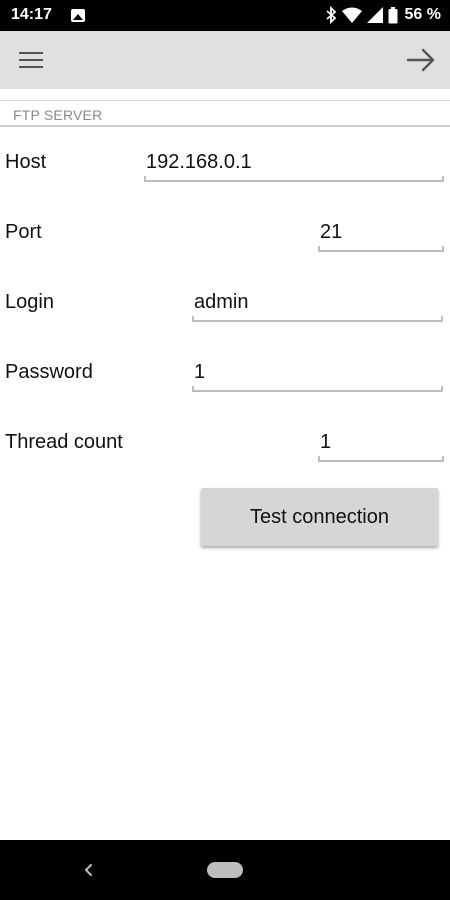 The height and width of the screenshot is (900, 450). Describe the element at coordinates (88, 870) in the screenshot. I see `back-icon` at that location.